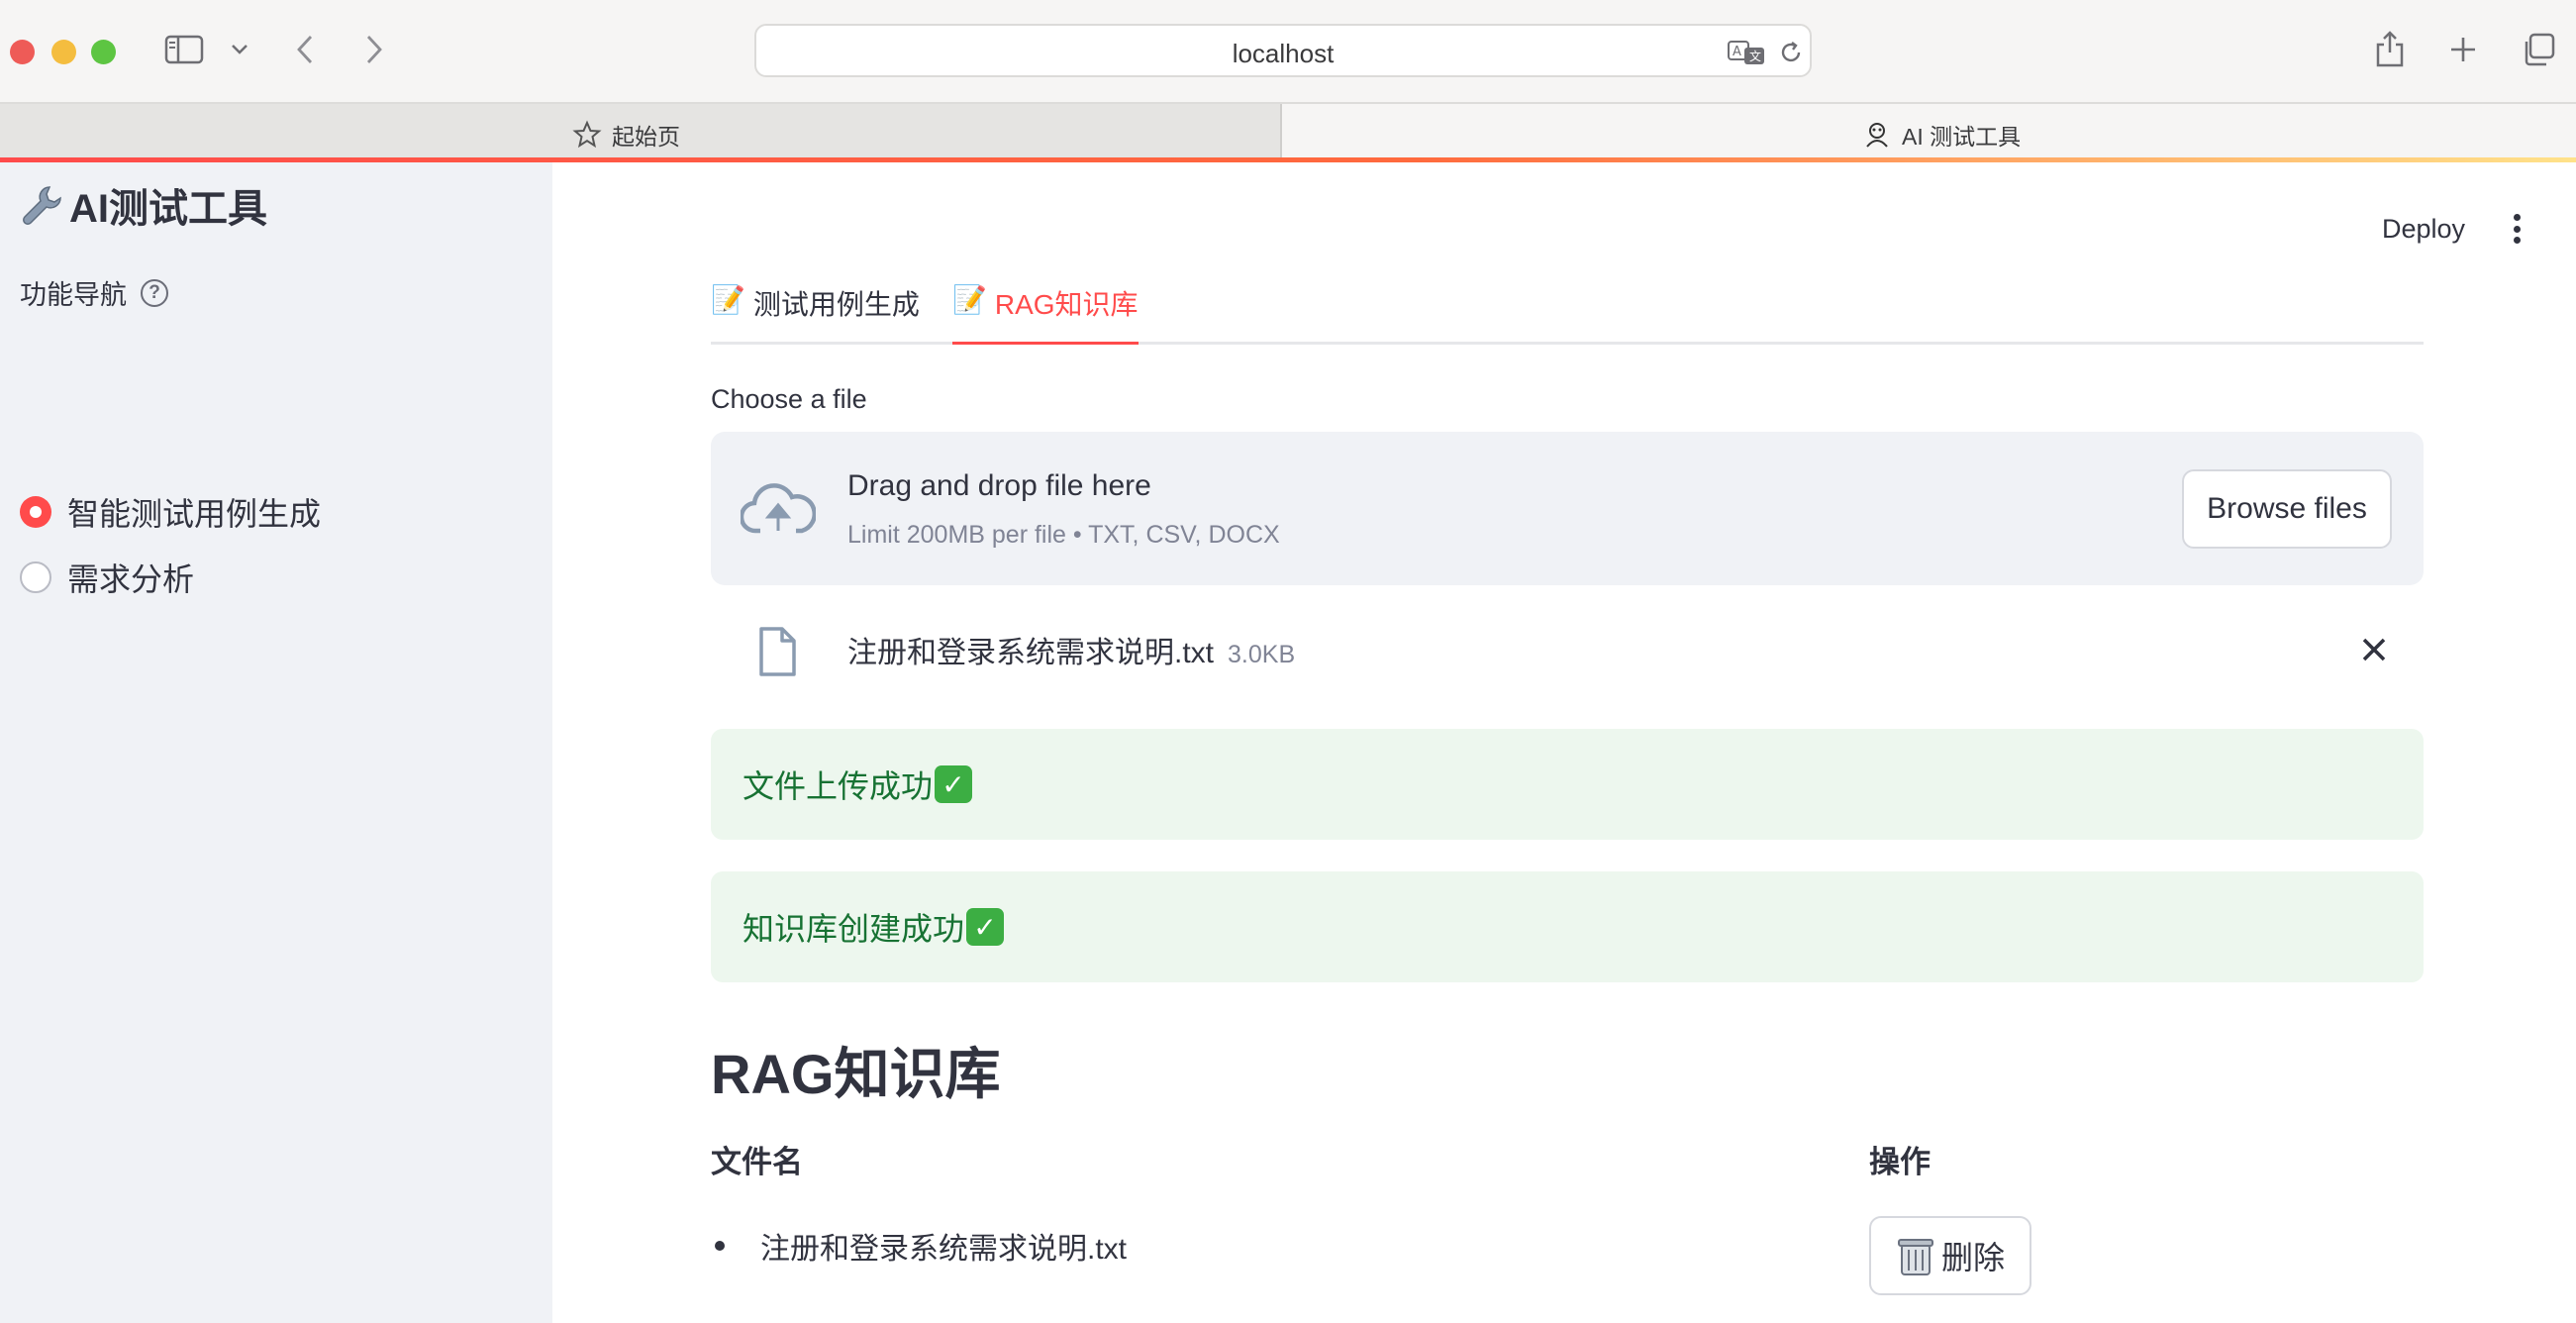  What do you see at coordinates (2423, 229) in the screenshot?
I see `deploy-button: Deploy` at bounding box center [2423, 229].